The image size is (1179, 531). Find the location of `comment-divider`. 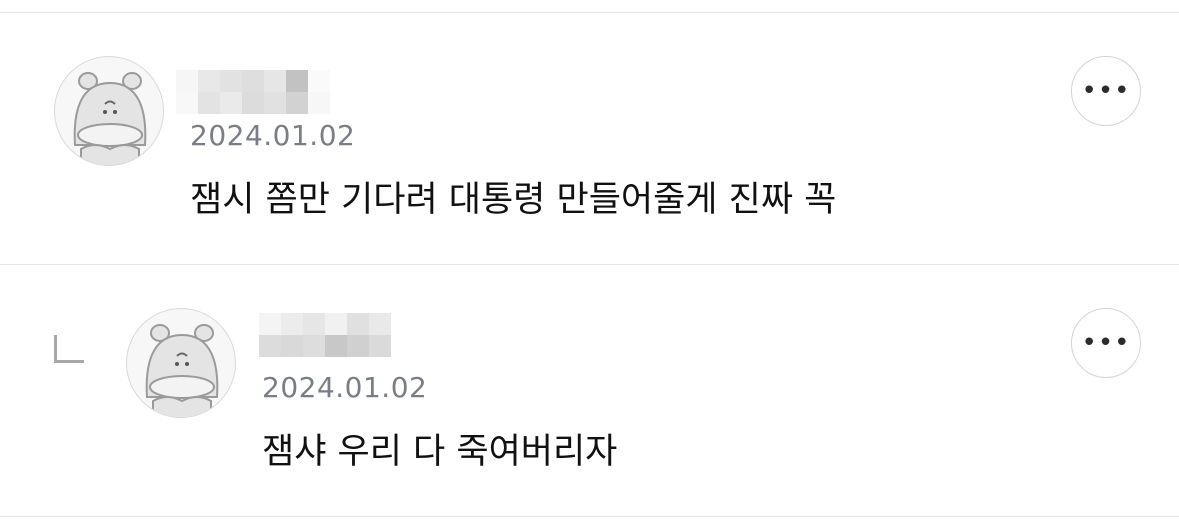

comment-divider is located at coordinates (589, 264).